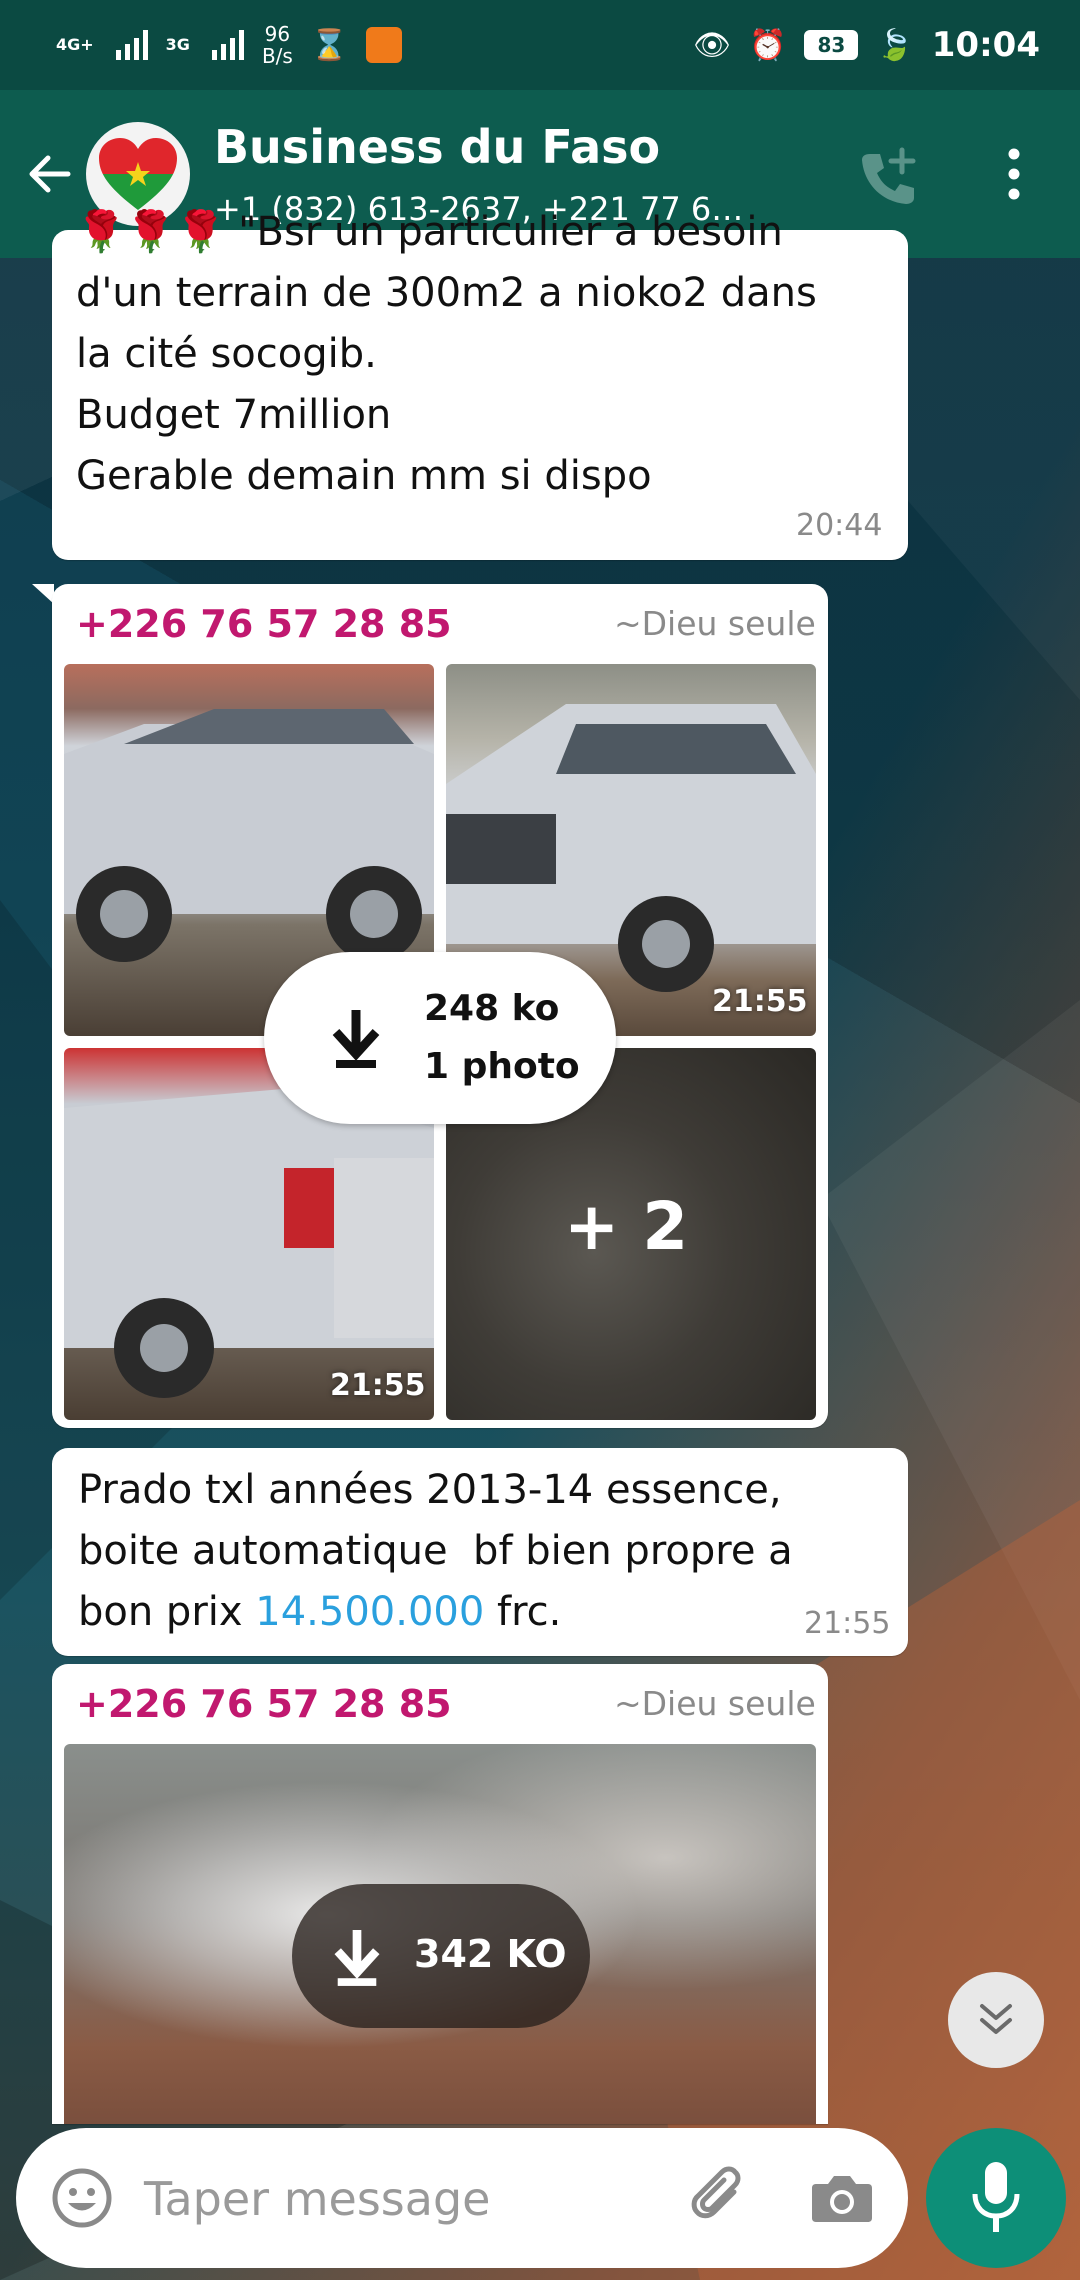 Image resolution: width=1080 pixels, height=2280 pixels. What do you see at coordinates (490, 1954) in the screenshot?
I see `download-size: 342 KO` at bounding box center [490, 1954].